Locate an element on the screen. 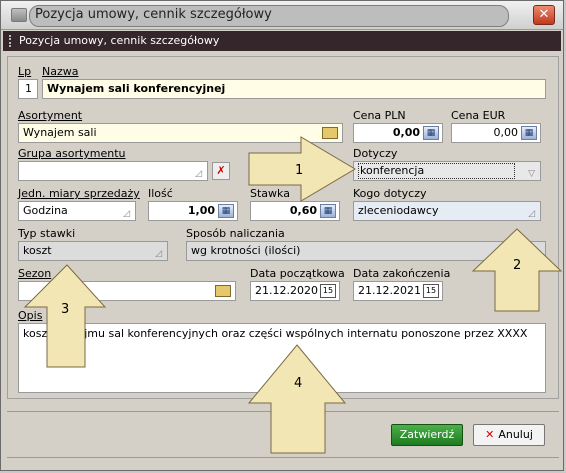  grupa-field: ◿ is located at coordinates (113, 171).